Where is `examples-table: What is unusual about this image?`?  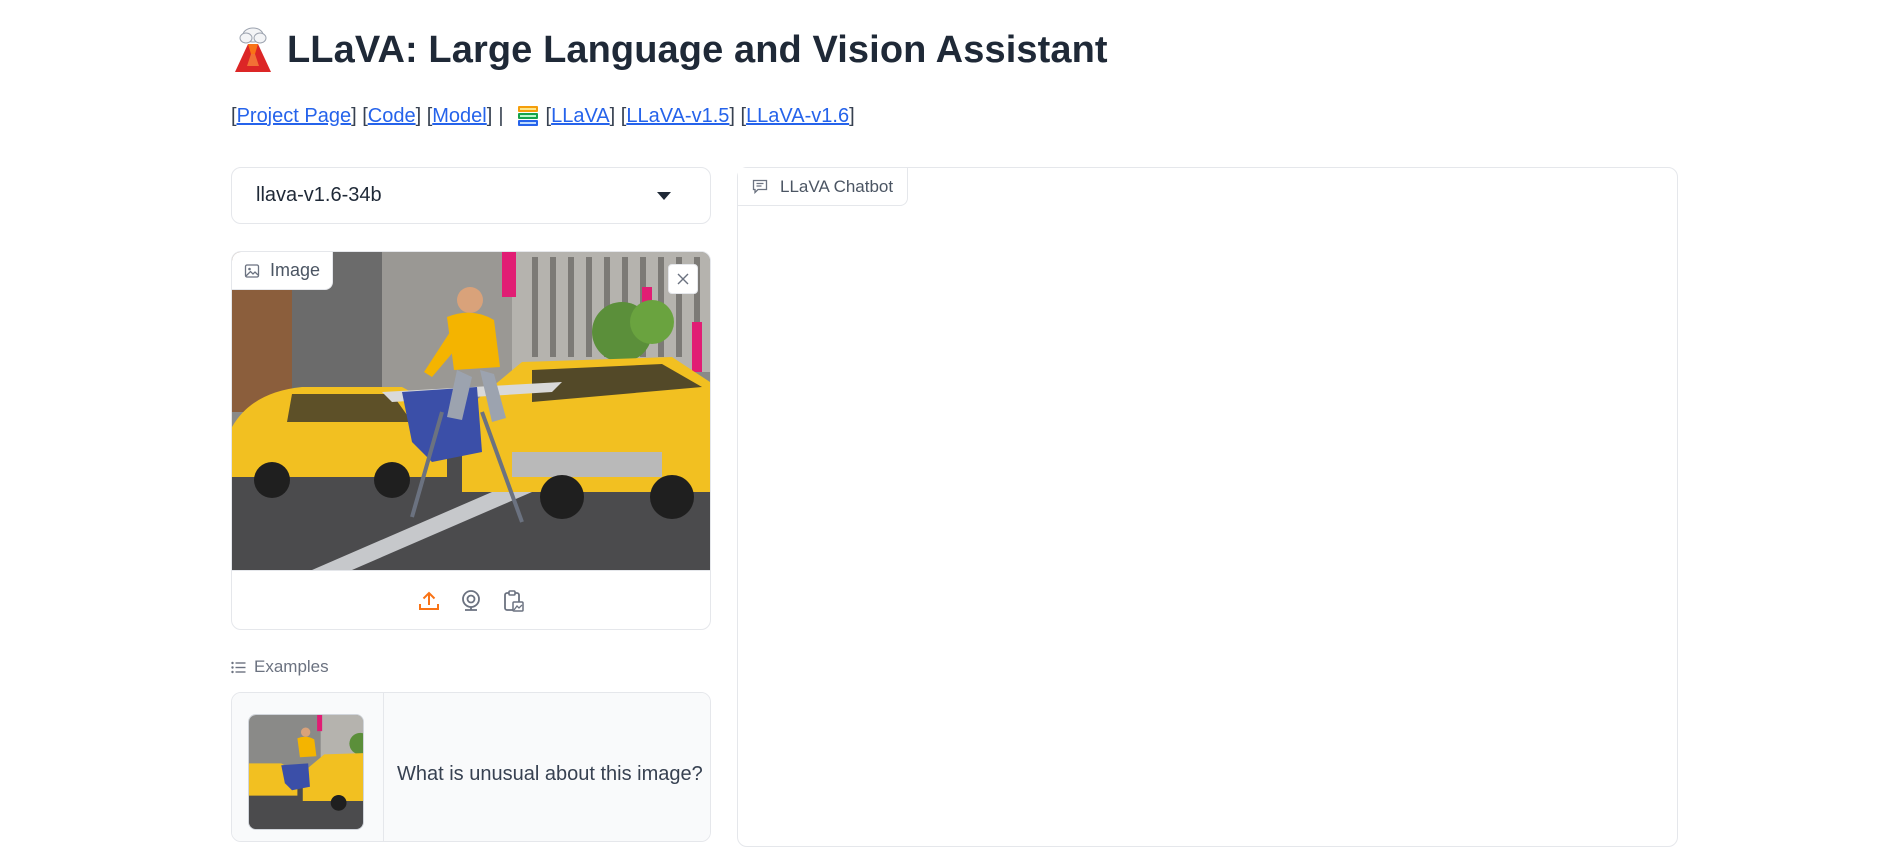 examples-table: What is unusual about this image? is located at coordinates (471, 767).